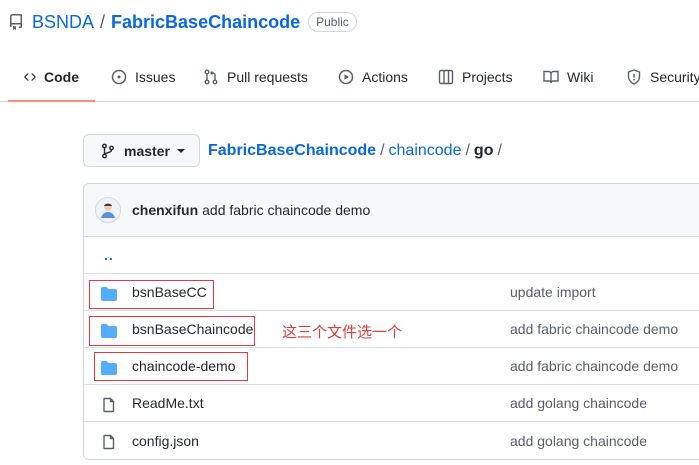 The width and height of the screenshot is (699, 465). What do you see at coordinates (634, 77) in the screenshot?
I see `shield-icon` at bounding box center [634, 77].